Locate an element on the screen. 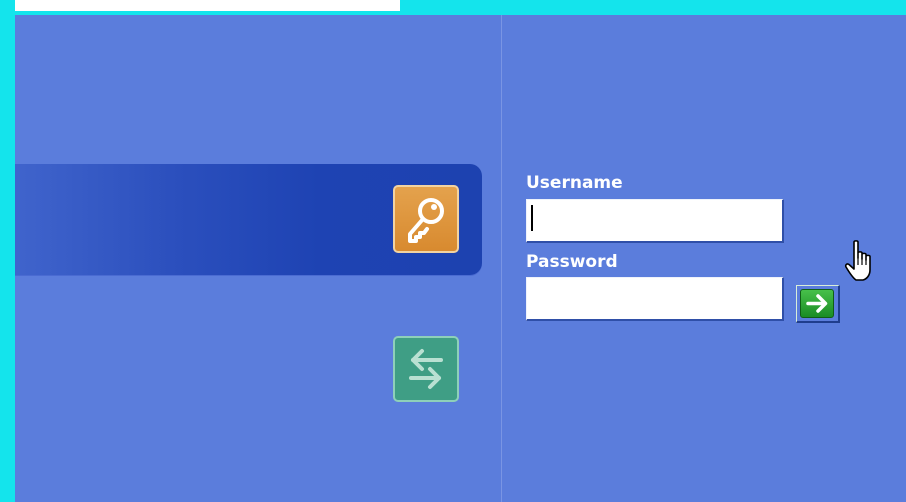  window-top-strip is located at coordinates (207, 5).